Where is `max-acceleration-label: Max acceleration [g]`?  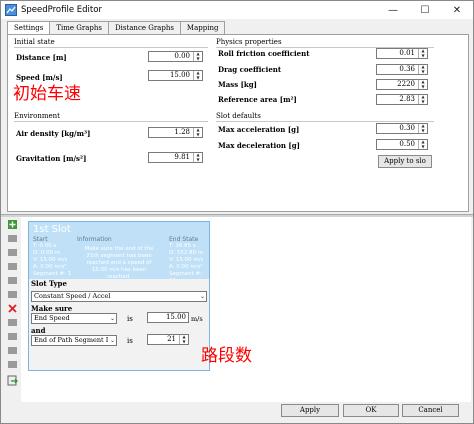 max-acceleration-label: Max acceleration [g] is located at coordinates (259, 129).